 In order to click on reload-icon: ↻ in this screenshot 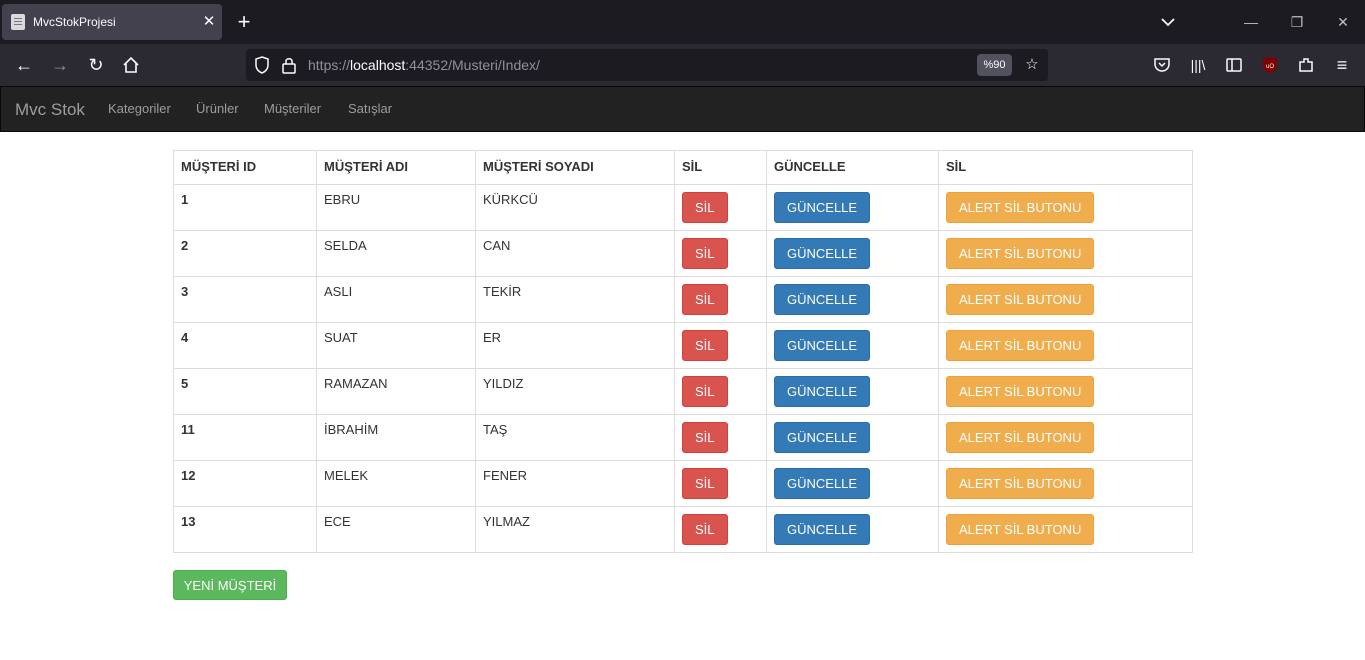, I will do `click(96, 65)`.